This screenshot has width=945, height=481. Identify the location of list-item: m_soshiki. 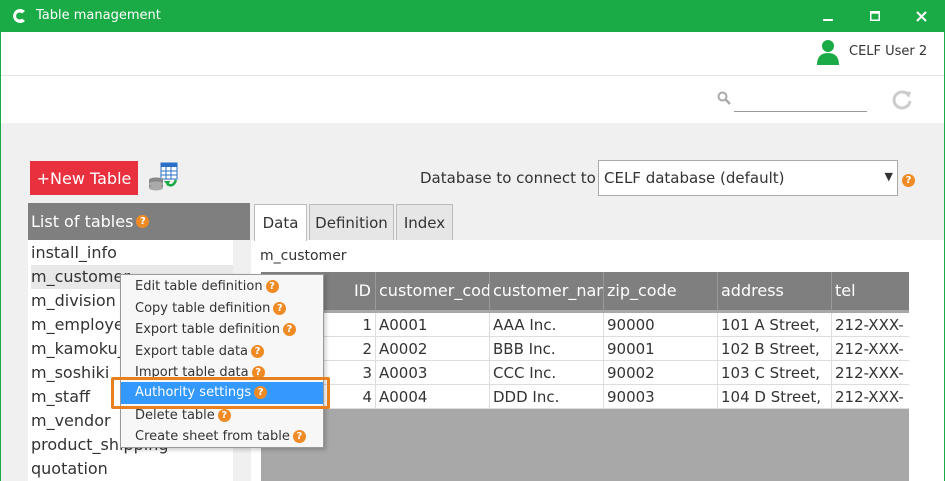
(70, 373).